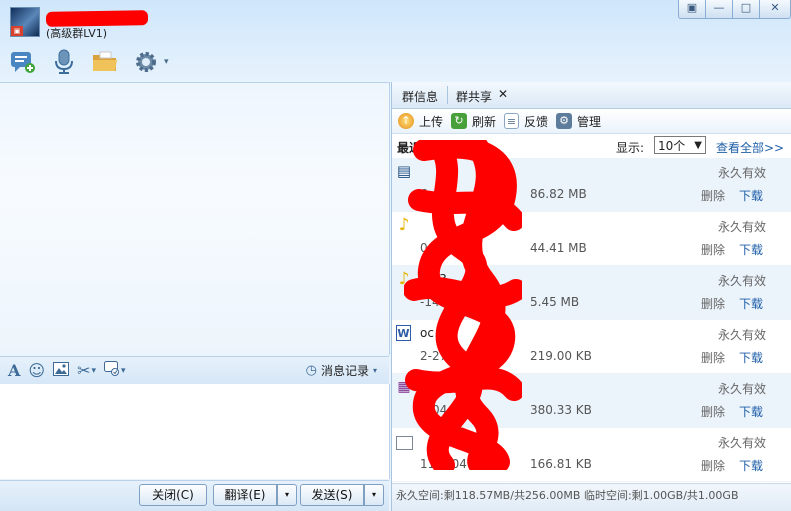 The height and width of the screenshot is (511, 791). I want to click on translate-button: 翻译(E), so click(245, 495).